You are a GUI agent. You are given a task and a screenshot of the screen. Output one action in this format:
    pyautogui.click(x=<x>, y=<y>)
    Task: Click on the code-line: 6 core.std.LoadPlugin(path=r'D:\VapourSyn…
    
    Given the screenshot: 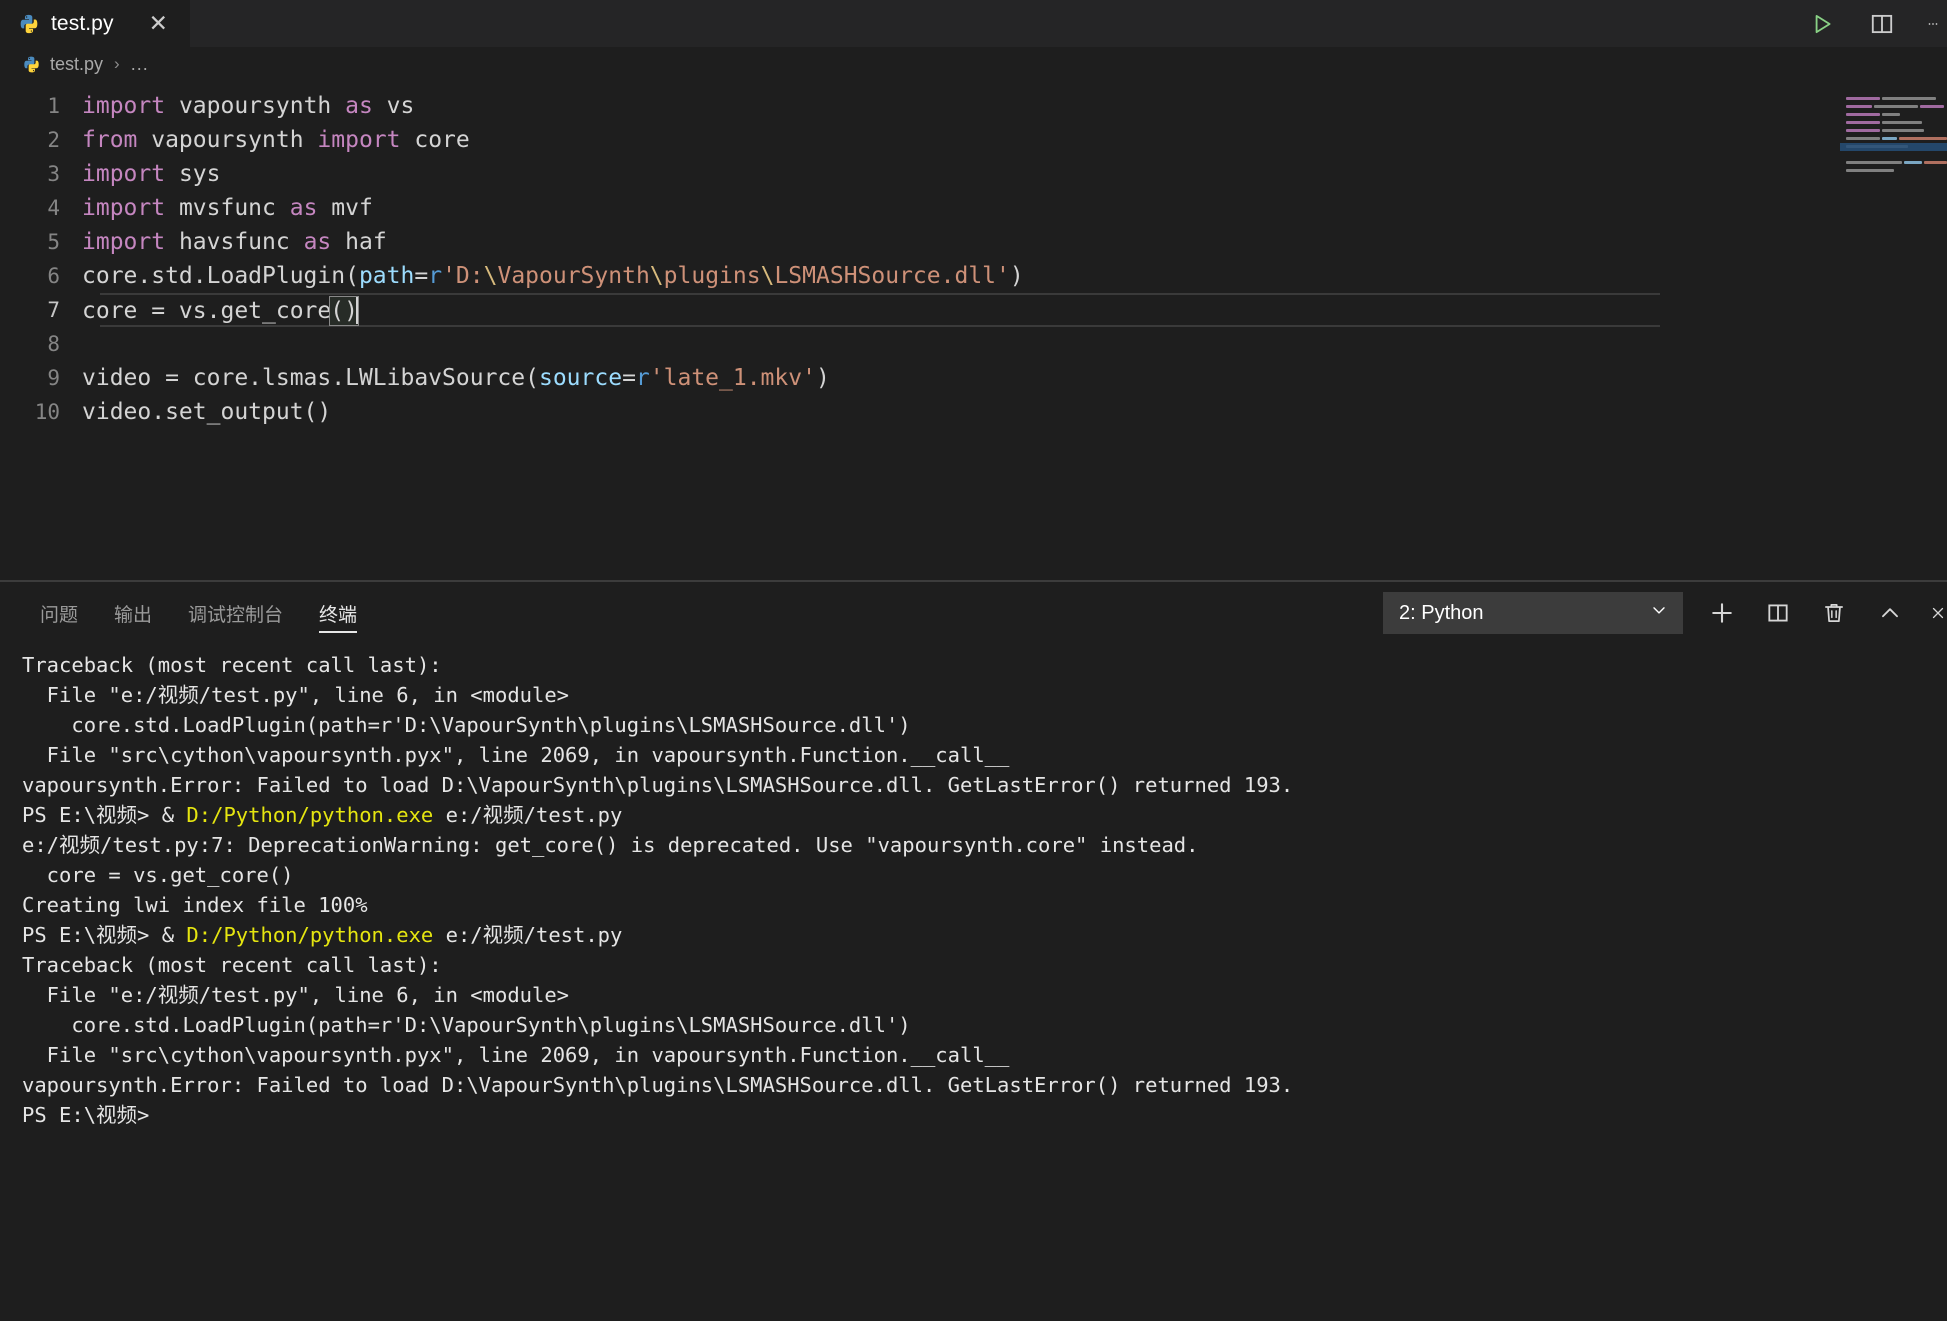 What is the action you would take?
    pyautogui.click(x=973, y=276)
    